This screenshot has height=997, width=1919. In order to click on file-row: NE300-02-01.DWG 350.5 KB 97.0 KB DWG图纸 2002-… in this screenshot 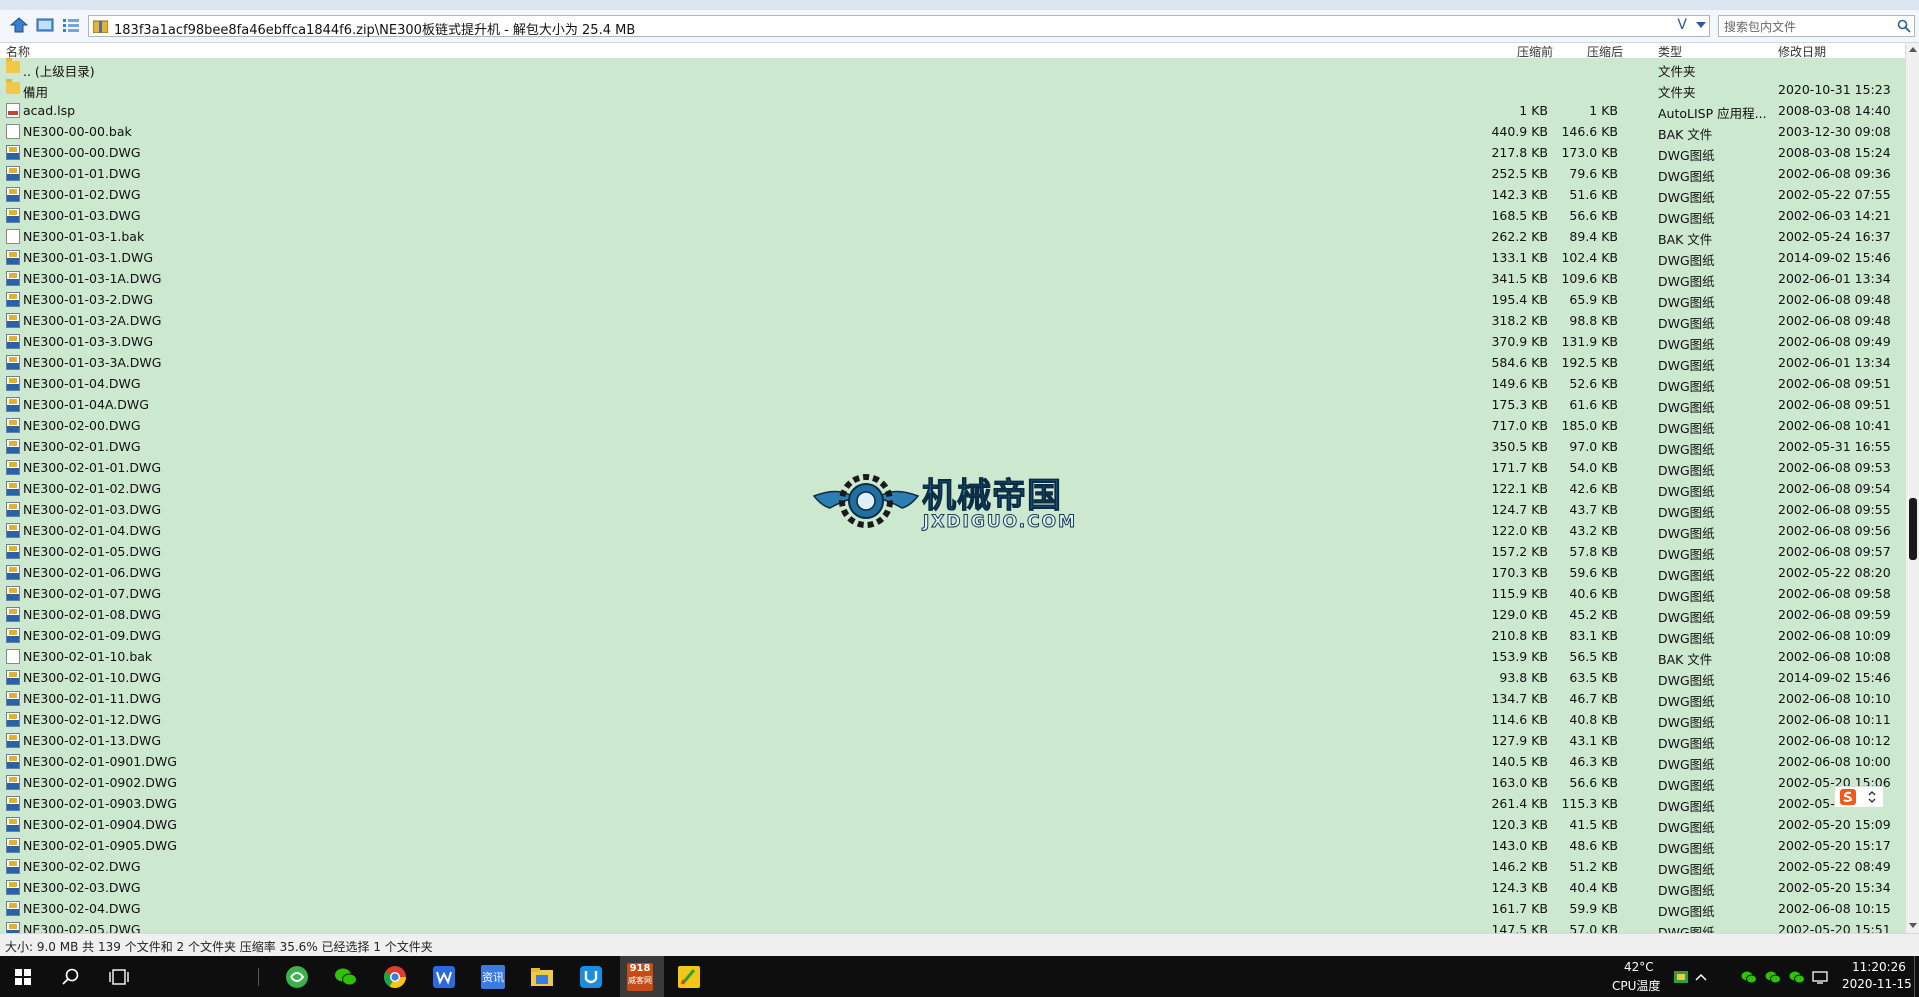, I will do `click(952, 446)`.